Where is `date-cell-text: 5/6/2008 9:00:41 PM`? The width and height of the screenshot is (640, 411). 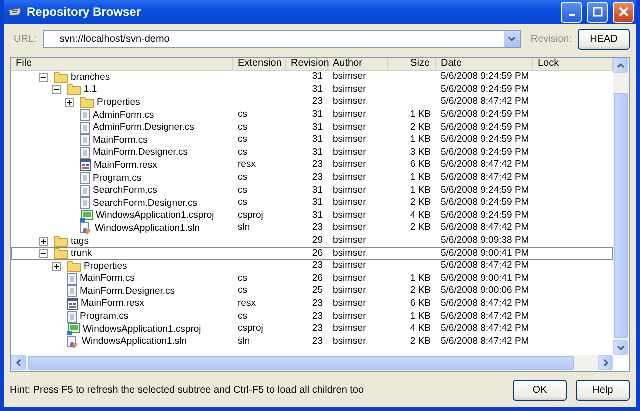
date-cell-text: 5/6/2008 9:00:41 PM is located at coordinates (485, 254).